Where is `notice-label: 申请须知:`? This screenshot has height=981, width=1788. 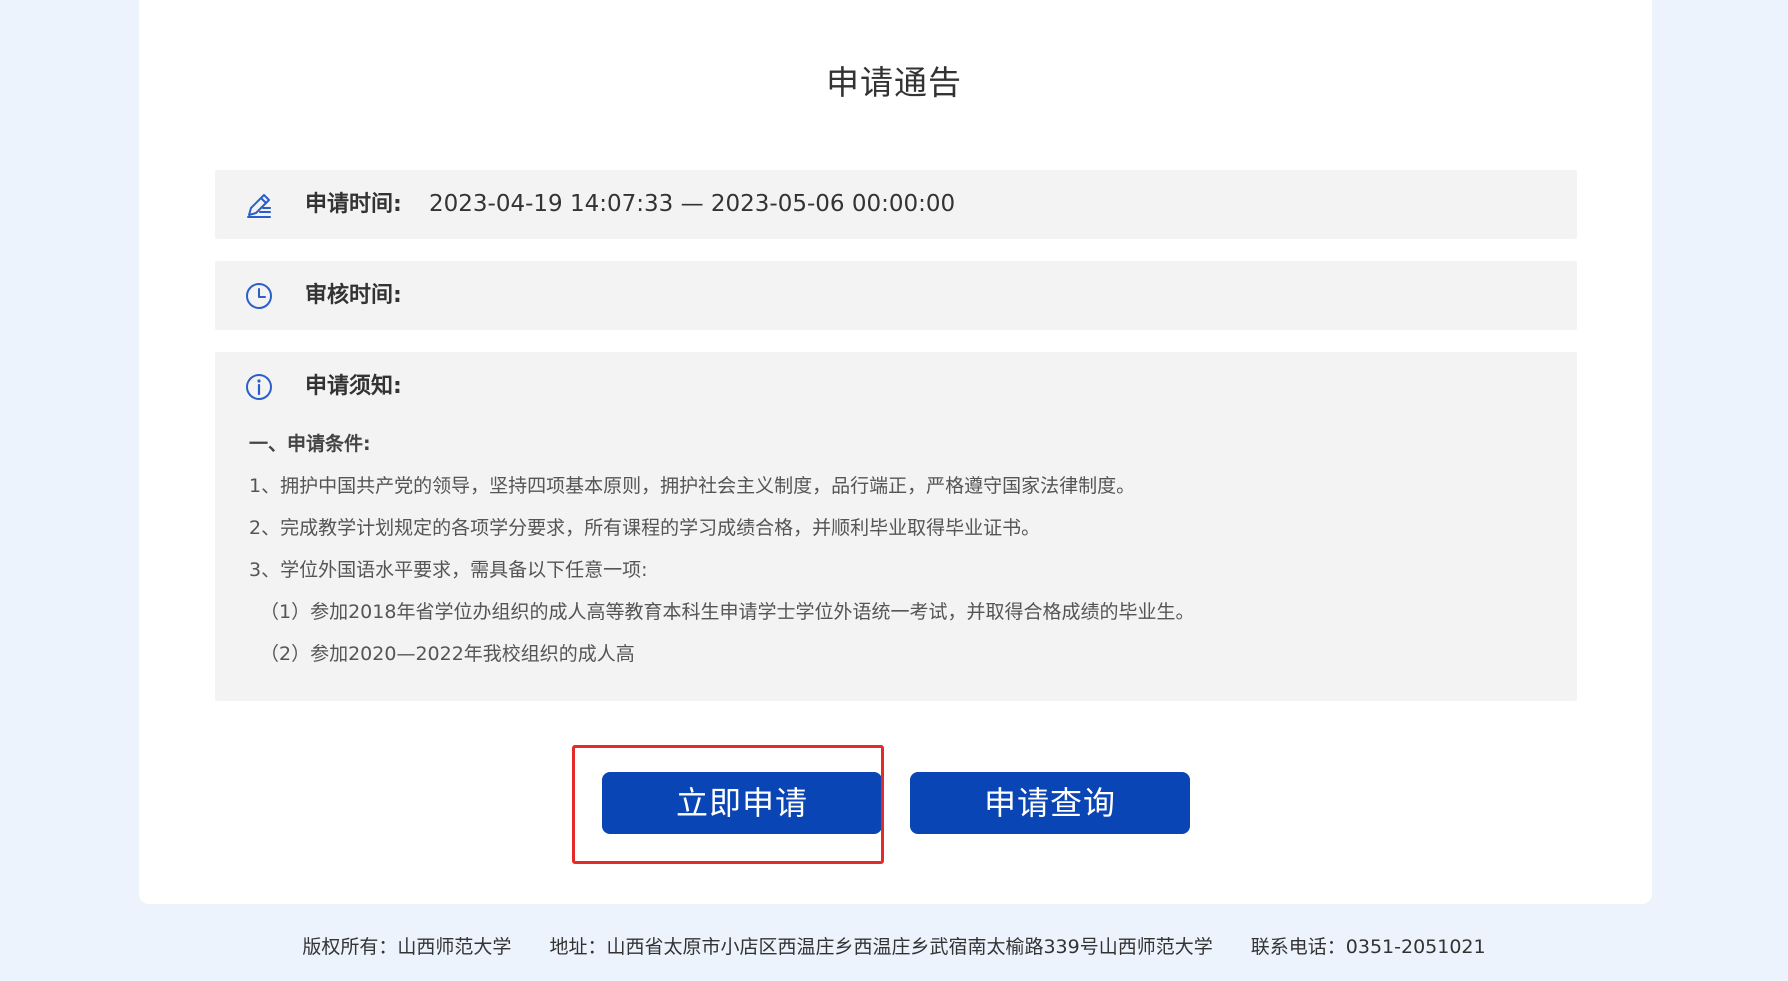 notice-label: 申请须知: is located at coordinates (353, 386).